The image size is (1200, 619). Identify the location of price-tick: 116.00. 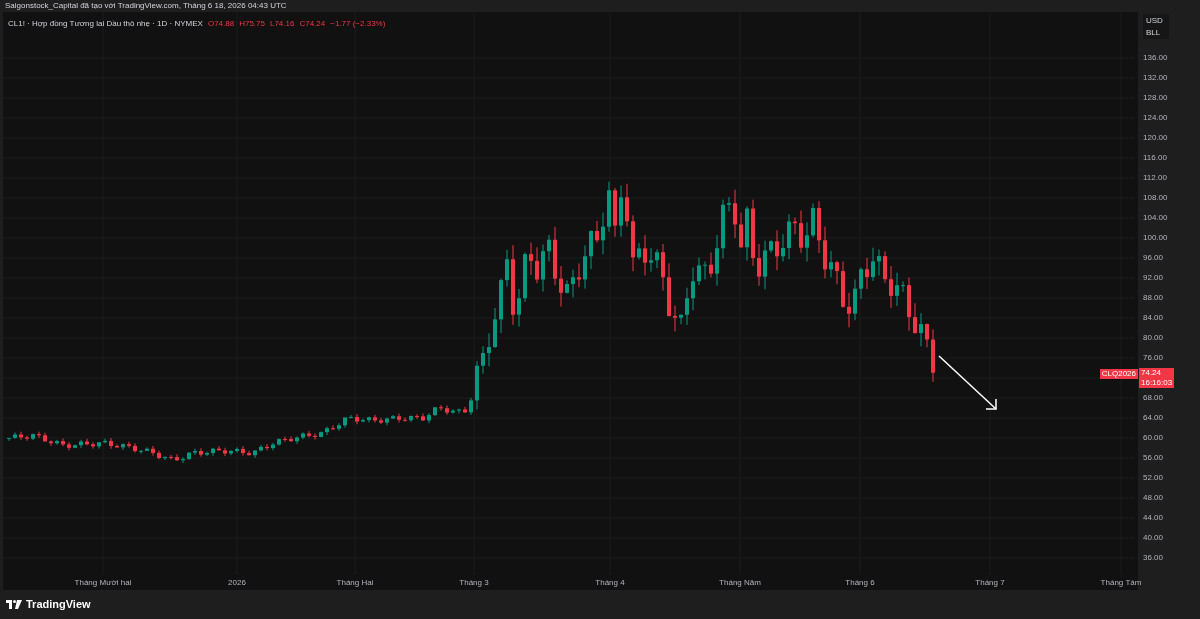
(1155, 158).